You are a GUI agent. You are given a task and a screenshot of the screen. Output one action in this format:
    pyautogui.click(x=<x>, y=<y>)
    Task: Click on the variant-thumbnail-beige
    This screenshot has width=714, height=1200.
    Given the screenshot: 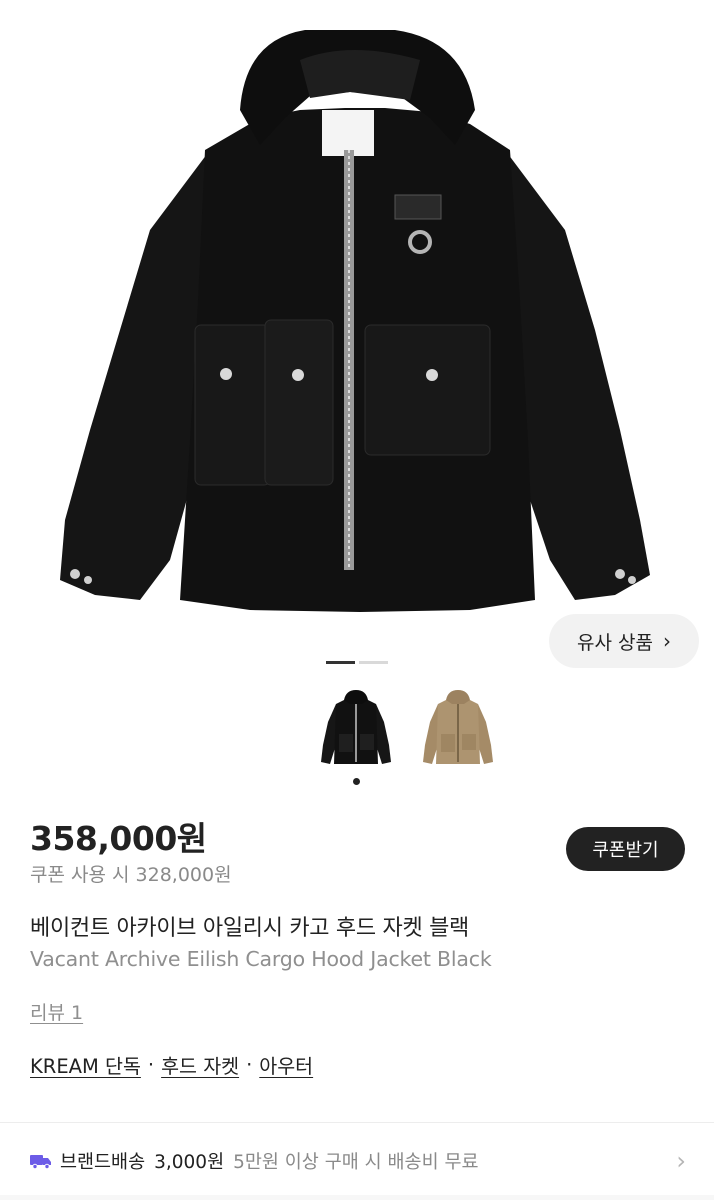 What is the action you would take?
    pyautogui.click(x=458, y=730)
    